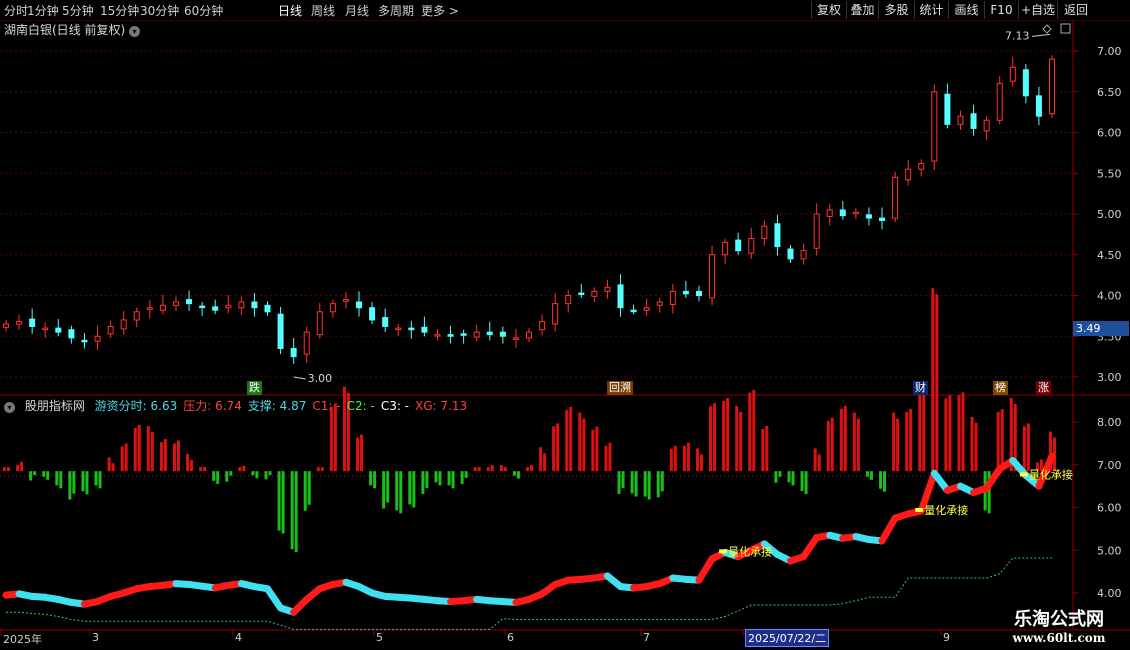 This screenshot has height=650, width=1130. Describe the element at coordinates (620, 388) in the screenshot. I see `event-tag-1: 回溯` at that location.